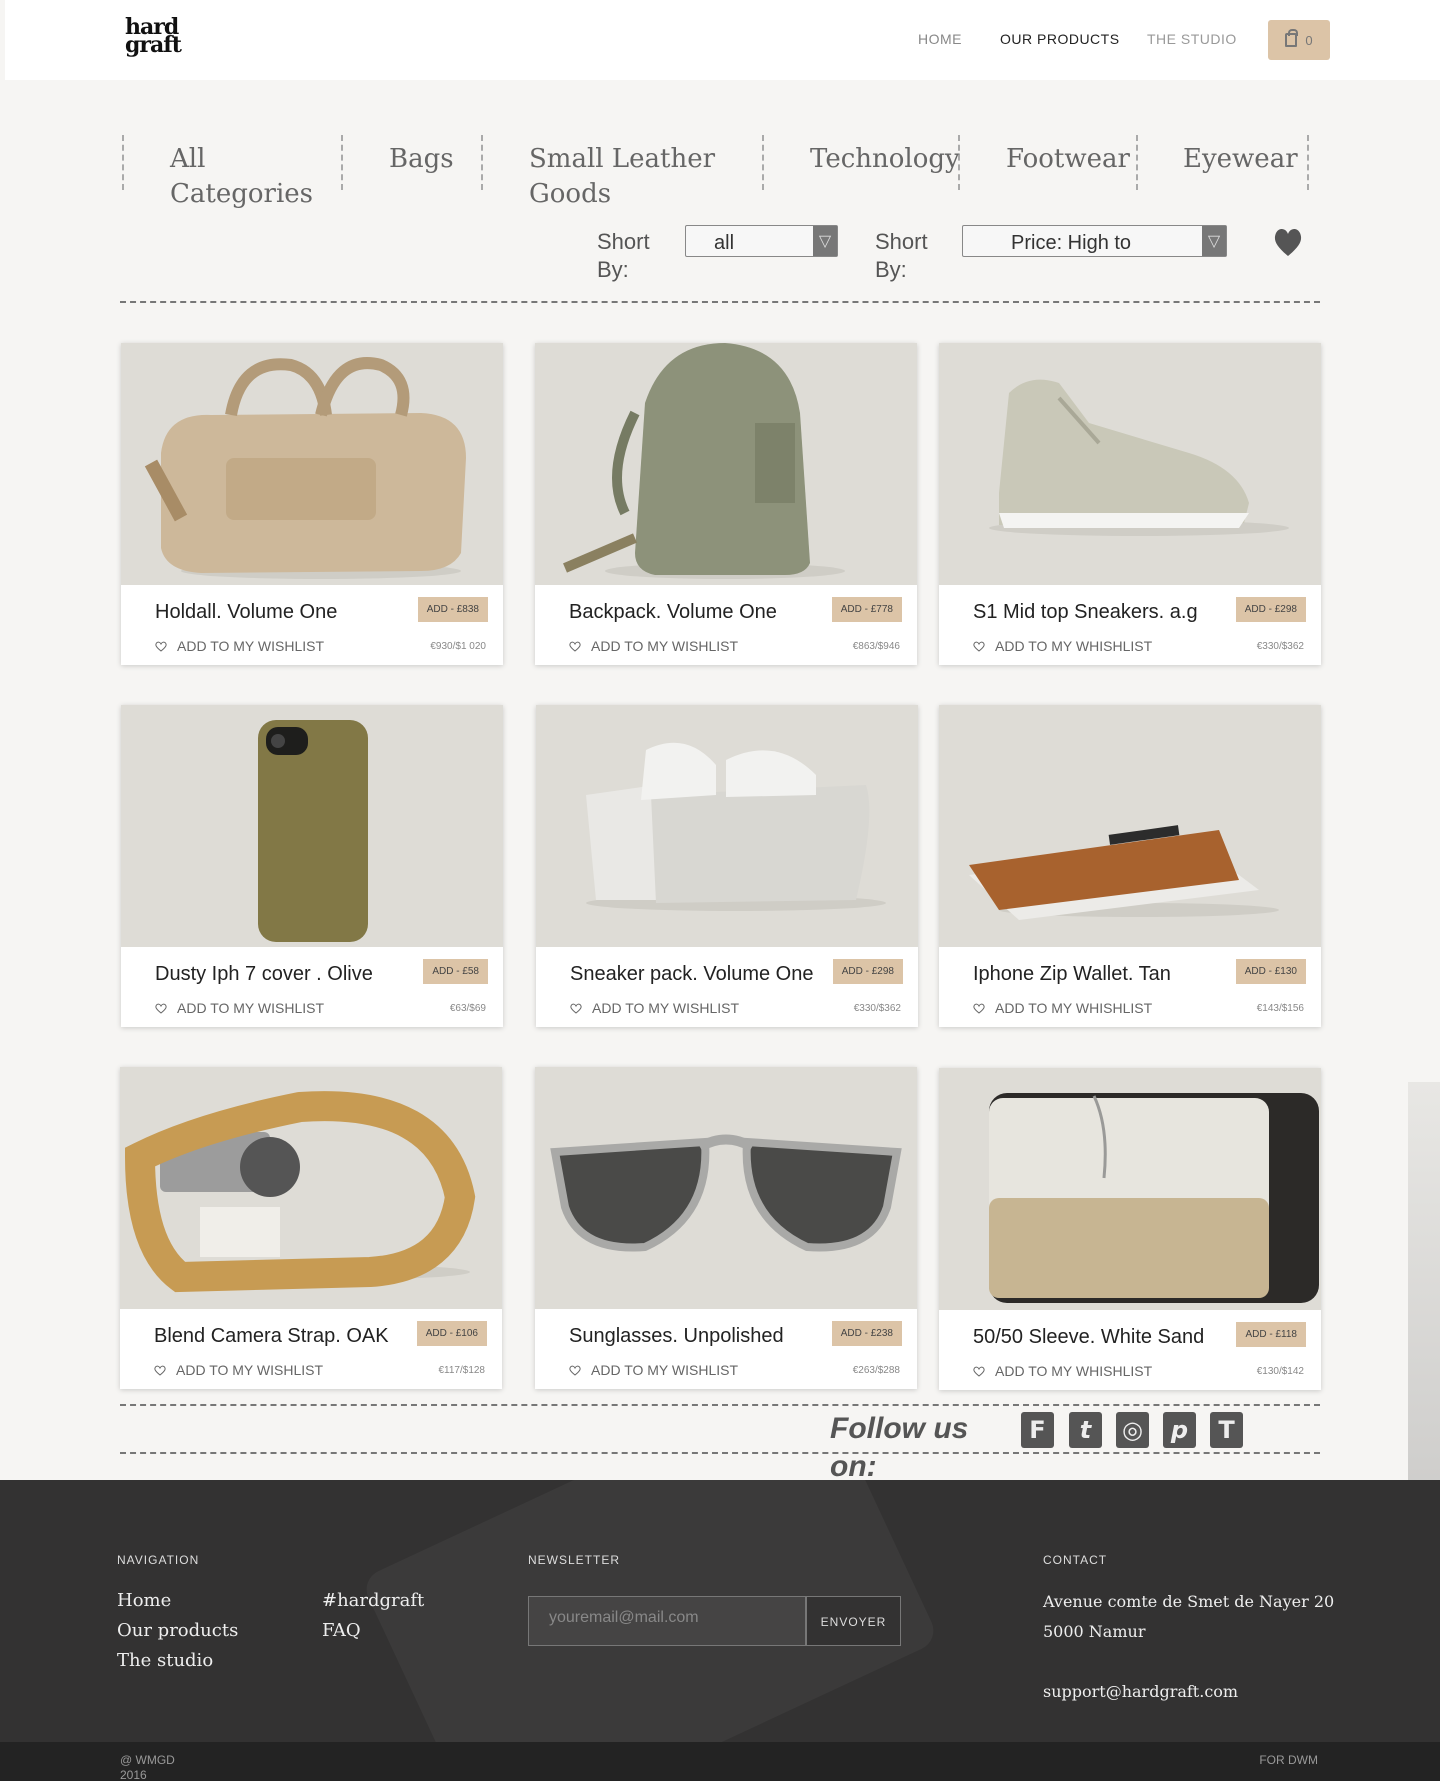 This screenshot has height=1781, width=1440. I want to click on logo: hard graft, so click(153, 36).